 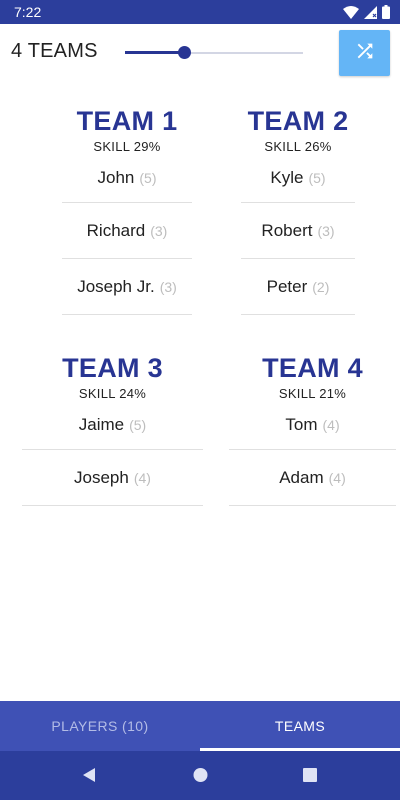 What do you see at coordinates (300, 726) in the screenshot?
I see `tab-teams: TEAMS` at bounding box center [300, 726].